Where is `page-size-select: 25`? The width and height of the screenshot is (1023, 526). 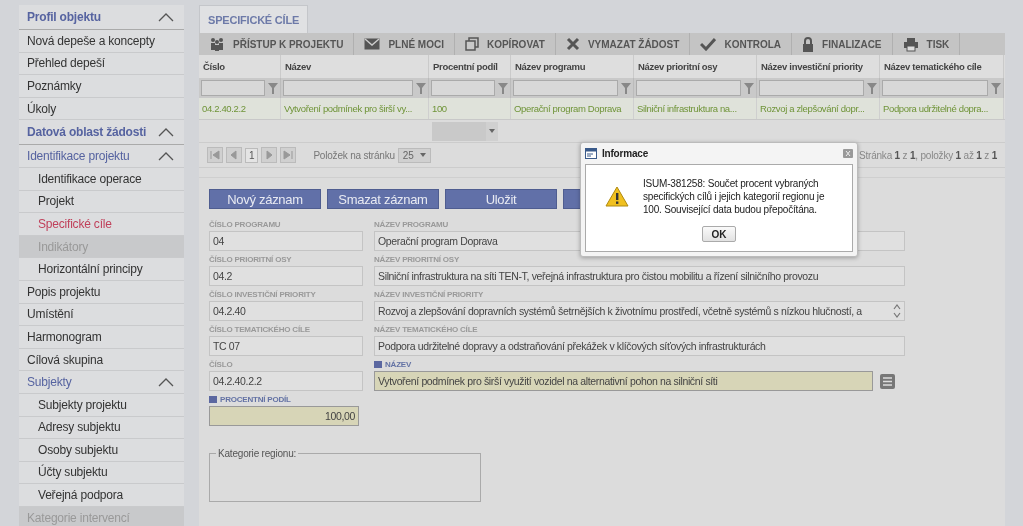
page-size-select: 25 is located at coordinates (414, 155).